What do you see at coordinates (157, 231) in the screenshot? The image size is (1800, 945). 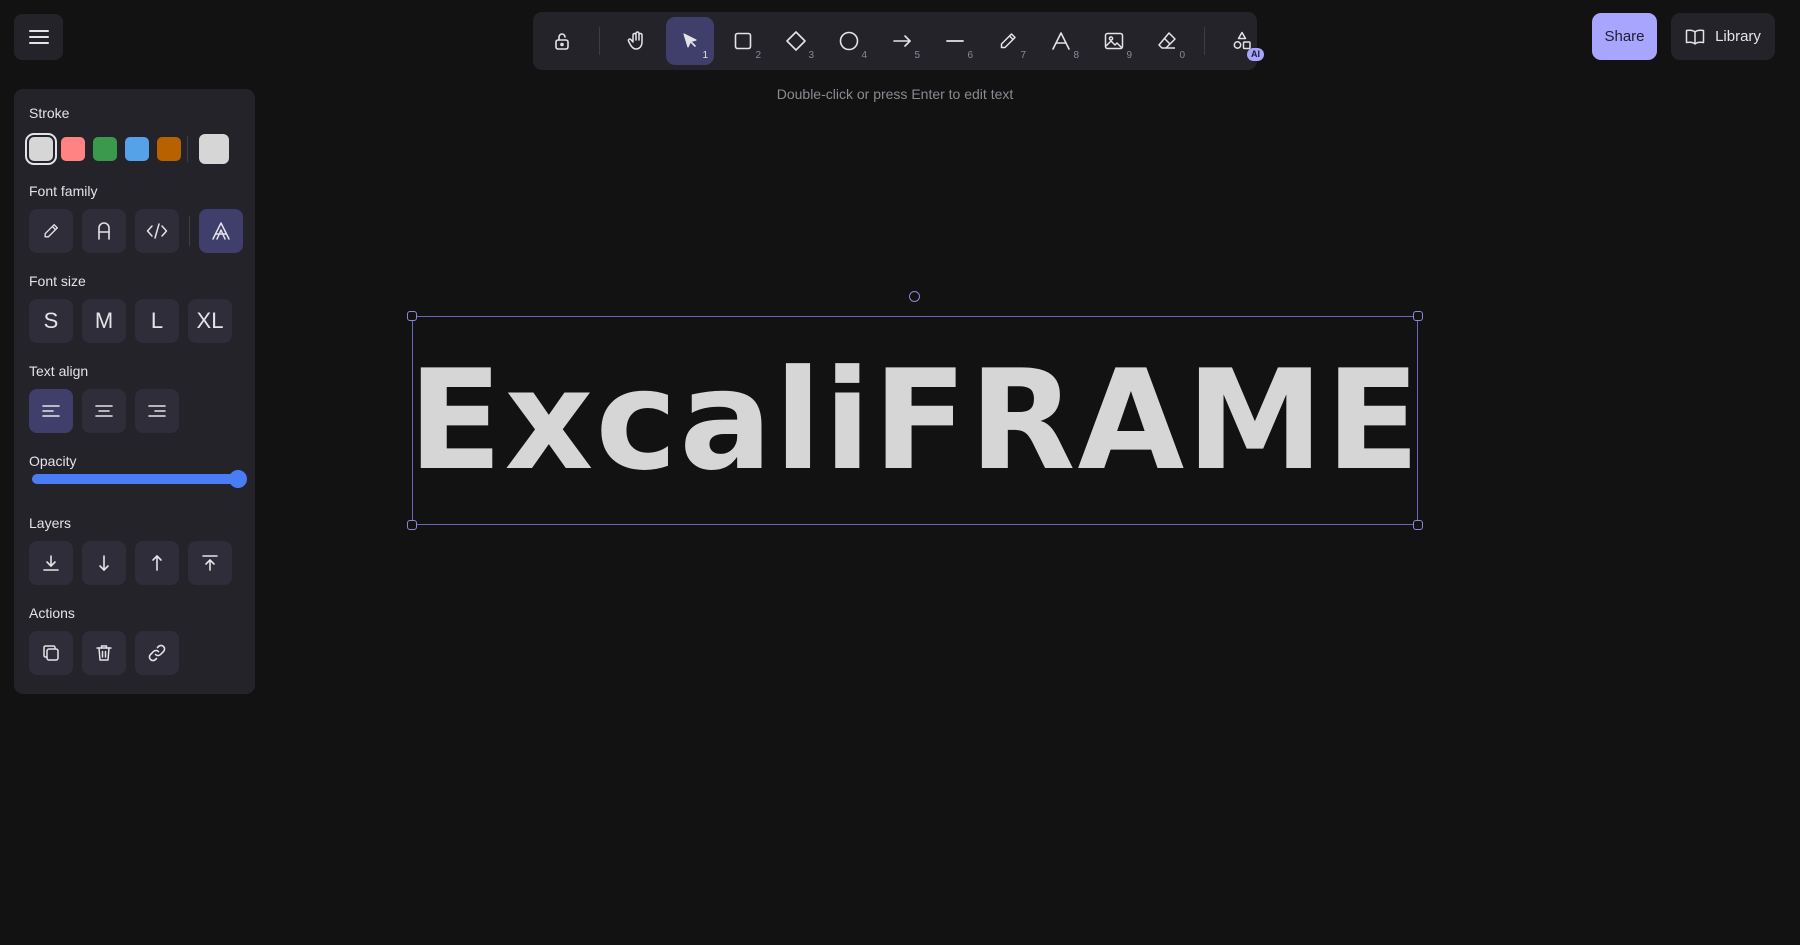 I see `font-code-button` at bounding box center [157, 231].